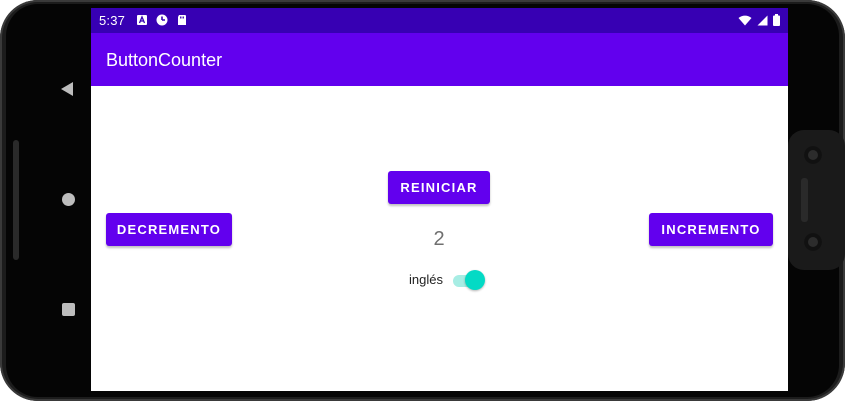  I want to click on counter-value: 2, so click(439, 239).